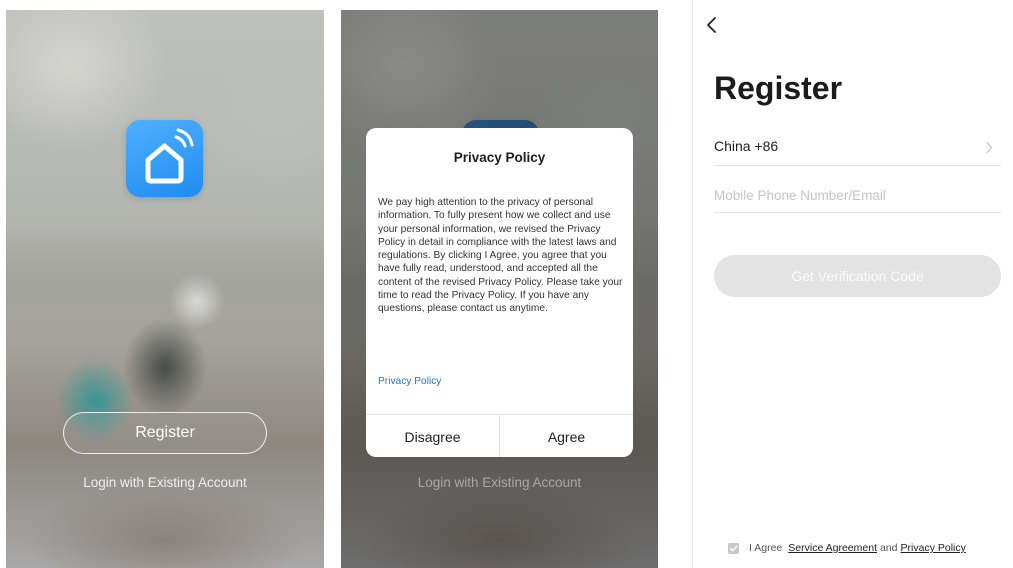 Image resolution: width=1013 pixels, height=568 pixels. I want to click on phone-email-input, so click(857, 195).